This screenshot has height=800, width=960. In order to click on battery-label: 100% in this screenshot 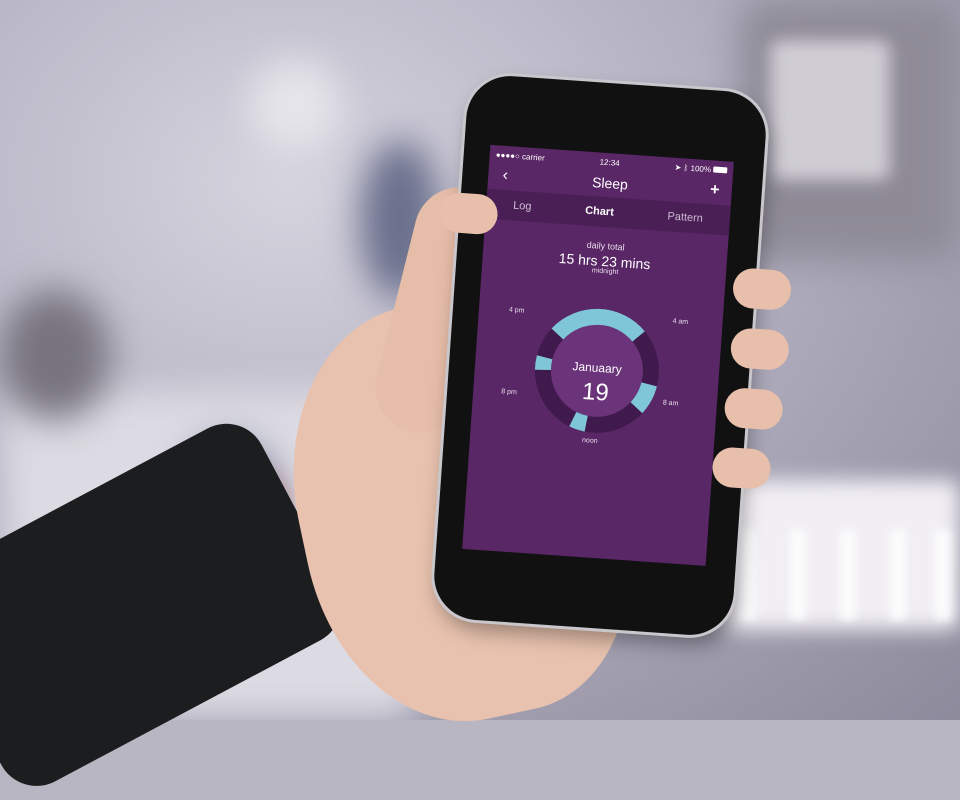, I will do `click(701, 168)`.